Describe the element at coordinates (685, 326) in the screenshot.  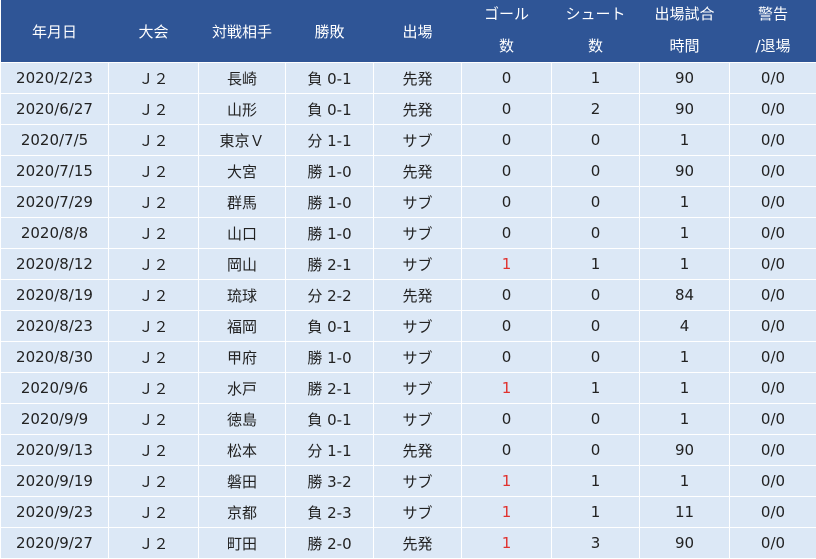
I see `cell-minutes: 4` at that location.